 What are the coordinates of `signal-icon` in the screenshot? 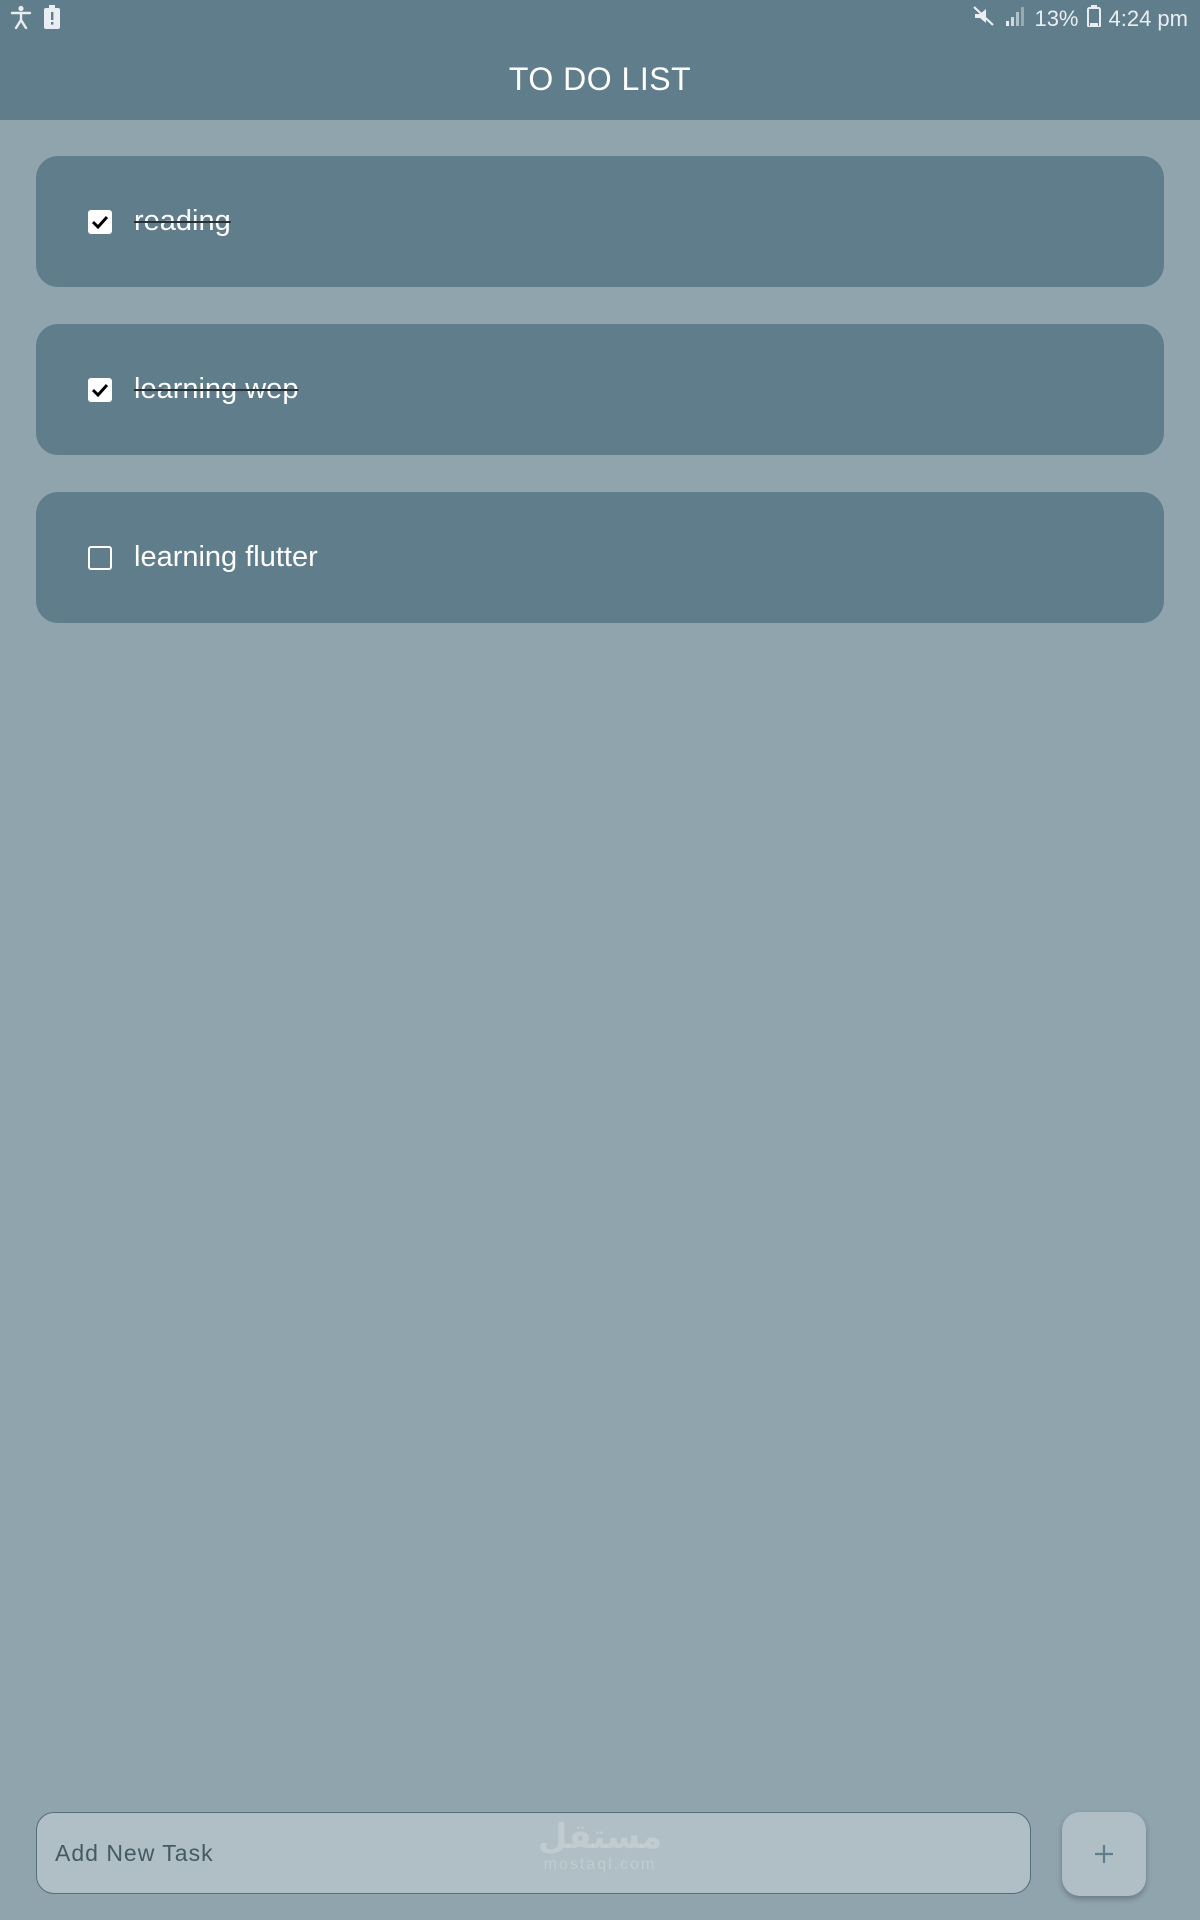 It's located at (1015, 19).